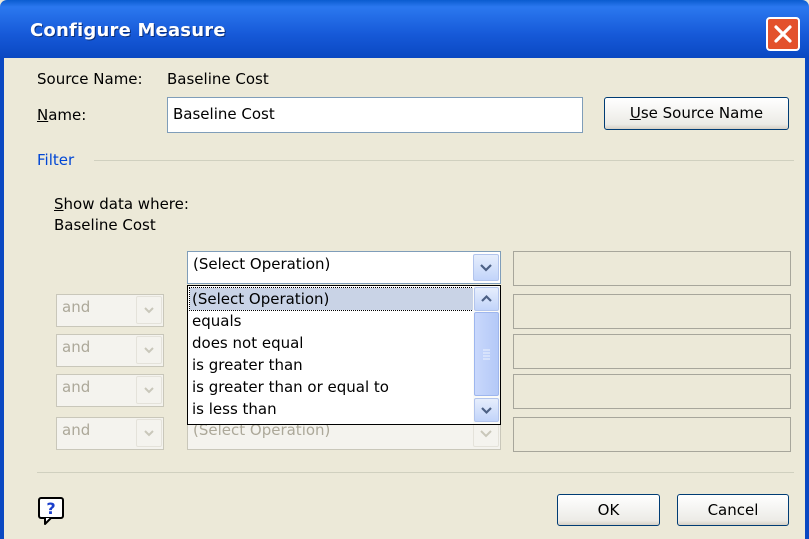 The width and height of the screenshot is (809, 539). What do you see at coordinates (415, 472) in the screenshot?
I see `footer-divider` at bounding box center [415, 472].